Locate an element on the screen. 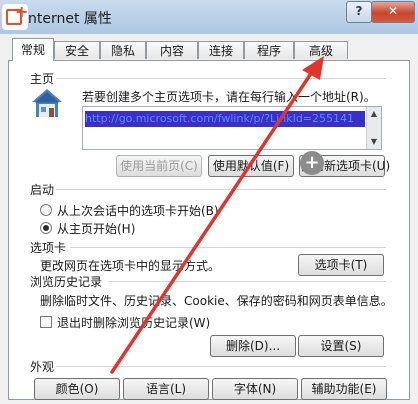 This screenshot has height=404, width=418. tab-general: 常规 is located at coordinates (33, 49).